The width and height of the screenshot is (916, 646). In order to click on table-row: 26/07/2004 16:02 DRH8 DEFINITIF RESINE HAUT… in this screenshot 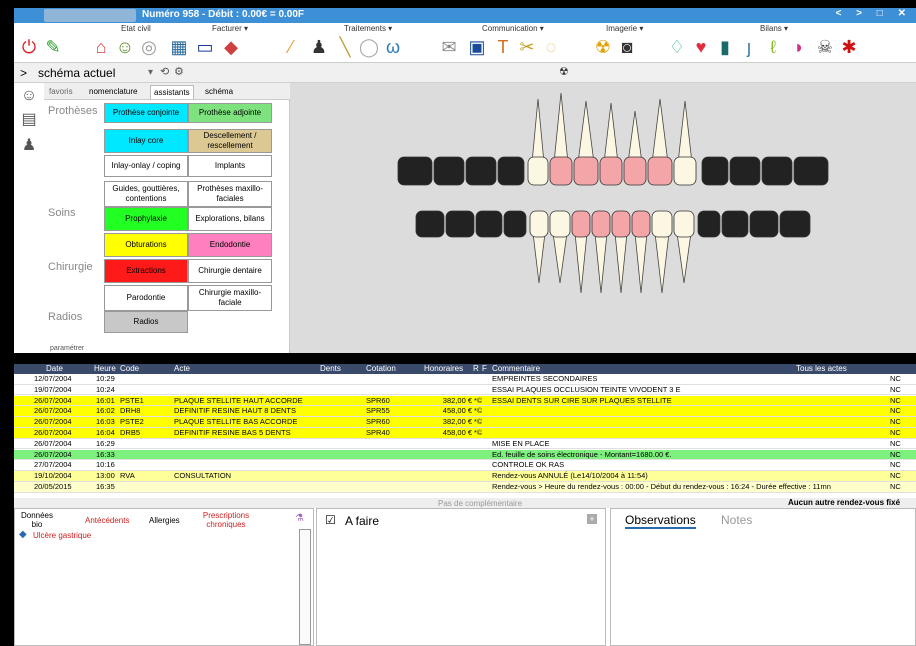, I will do `click(465, 411)`.